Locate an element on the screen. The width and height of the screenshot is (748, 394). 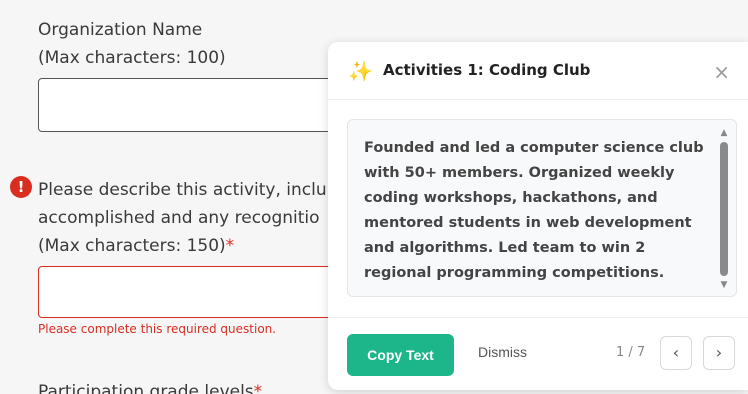
scrollbar: ▲ ▼ is located at coordinates (724, 209).